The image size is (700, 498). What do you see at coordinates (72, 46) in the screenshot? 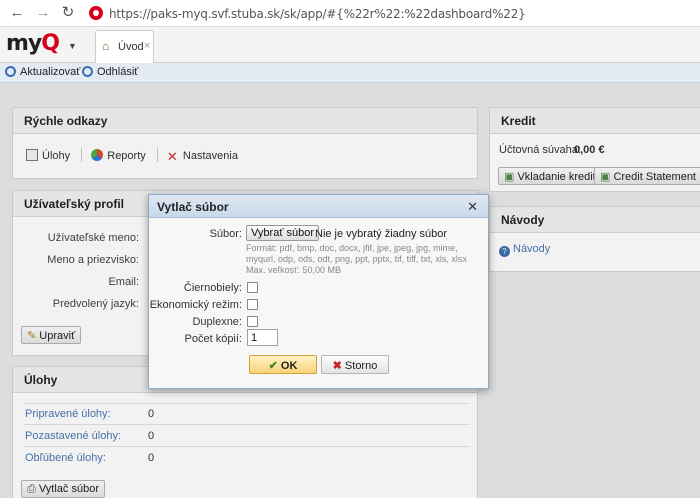
I see `logo-menu-caret-icon: ▼` at bounding box center [72, 46].